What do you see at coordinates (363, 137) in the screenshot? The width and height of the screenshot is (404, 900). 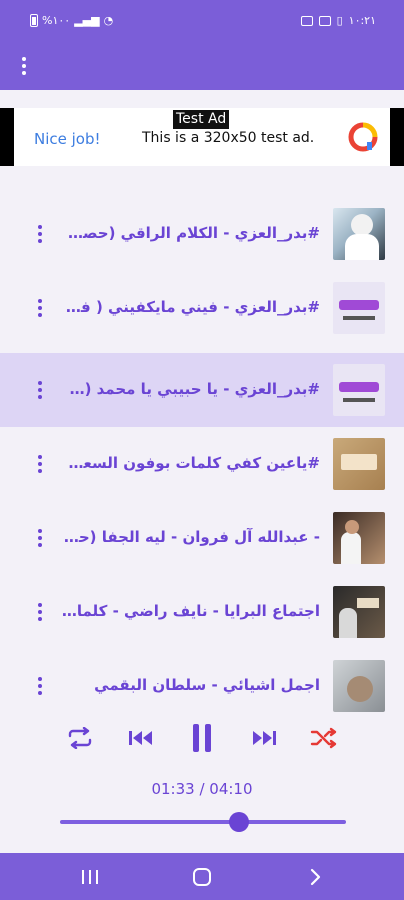 I see `ad-logo-icon` at bounding box center [363, 137].